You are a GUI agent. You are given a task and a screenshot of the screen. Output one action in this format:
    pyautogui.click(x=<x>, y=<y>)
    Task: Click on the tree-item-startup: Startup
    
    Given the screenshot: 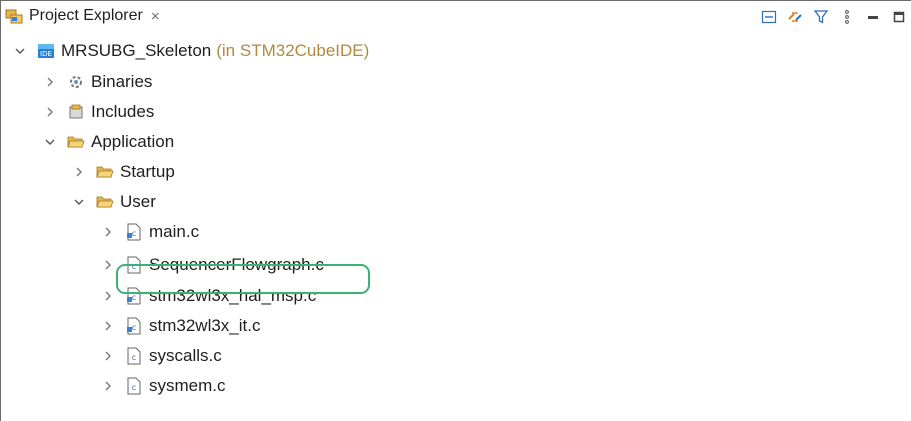 What is the action you would take?
    pyautogui.click(x=123, y=172)
    